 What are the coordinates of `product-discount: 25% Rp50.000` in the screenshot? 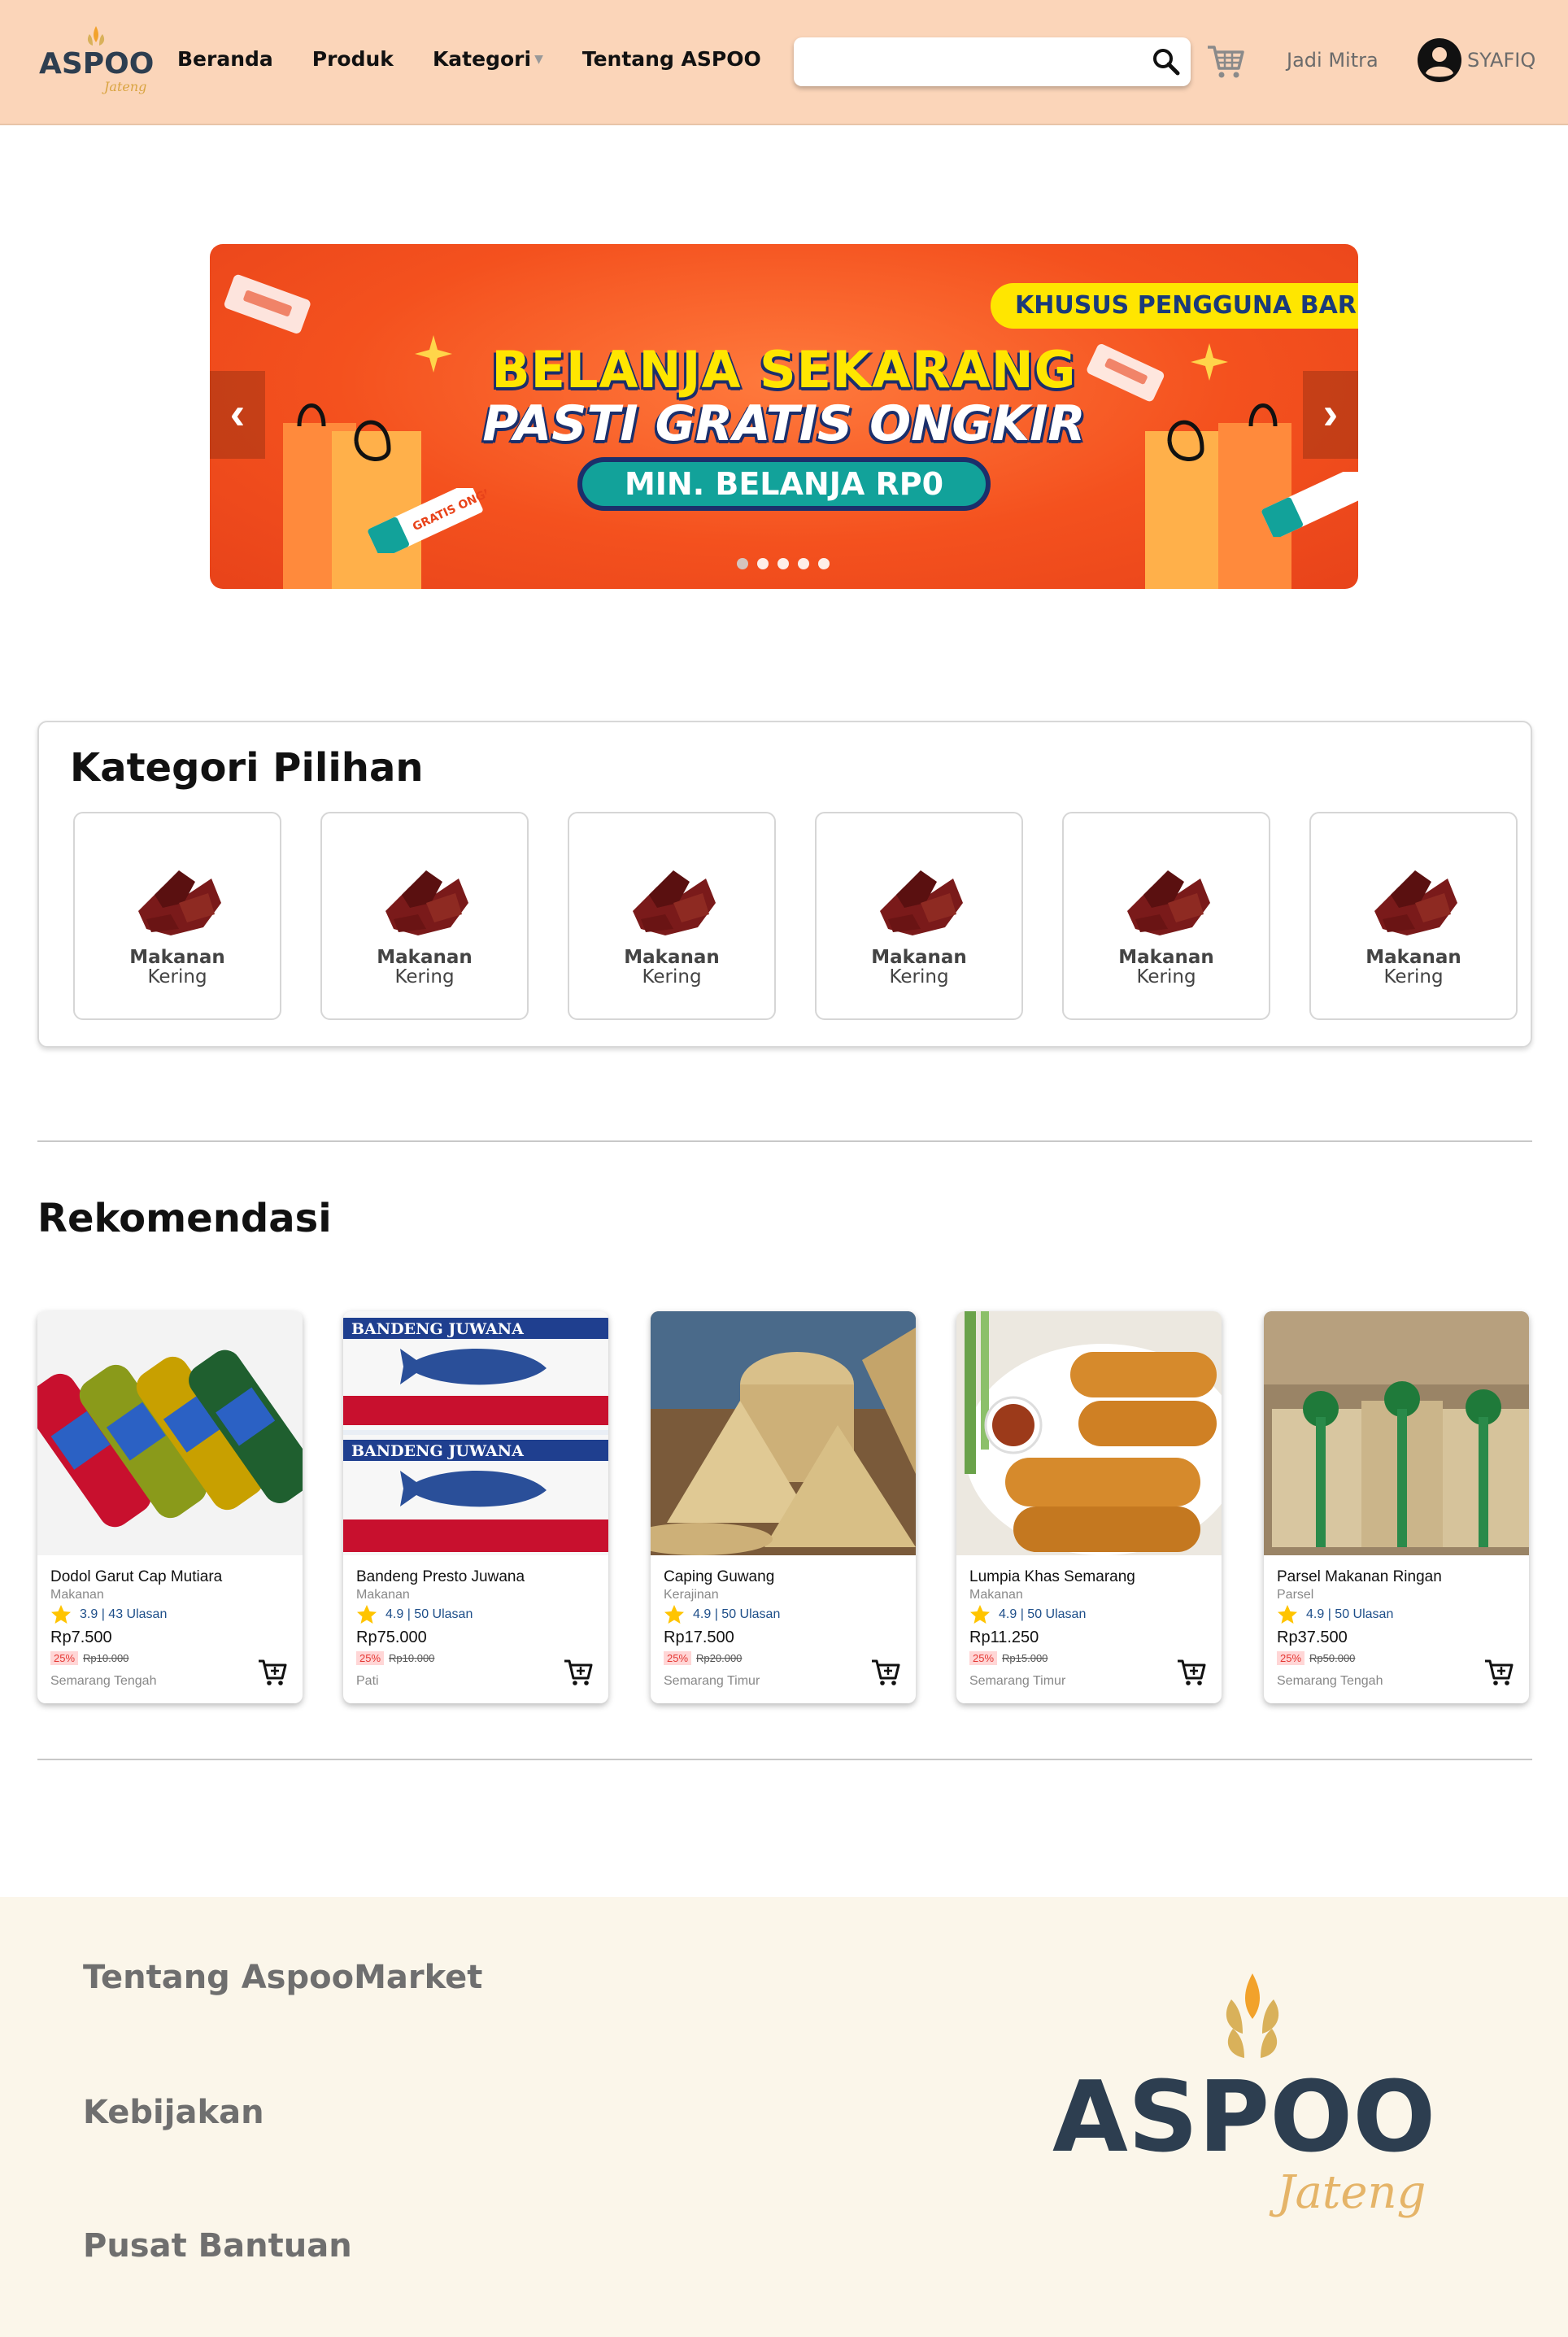 It's located at (1316, 1658).